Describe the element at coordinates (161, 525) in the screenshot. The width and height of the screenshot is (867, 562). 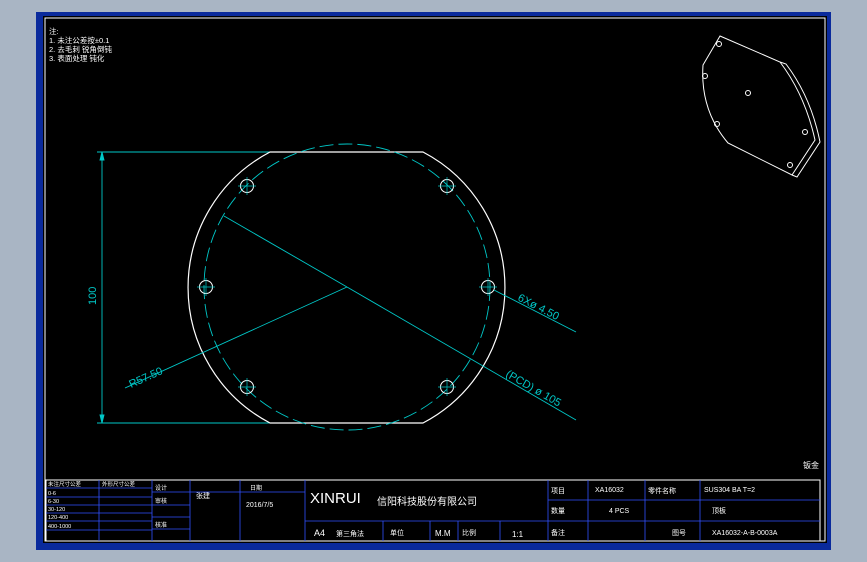
I see `approve-label: 核准` at that location.